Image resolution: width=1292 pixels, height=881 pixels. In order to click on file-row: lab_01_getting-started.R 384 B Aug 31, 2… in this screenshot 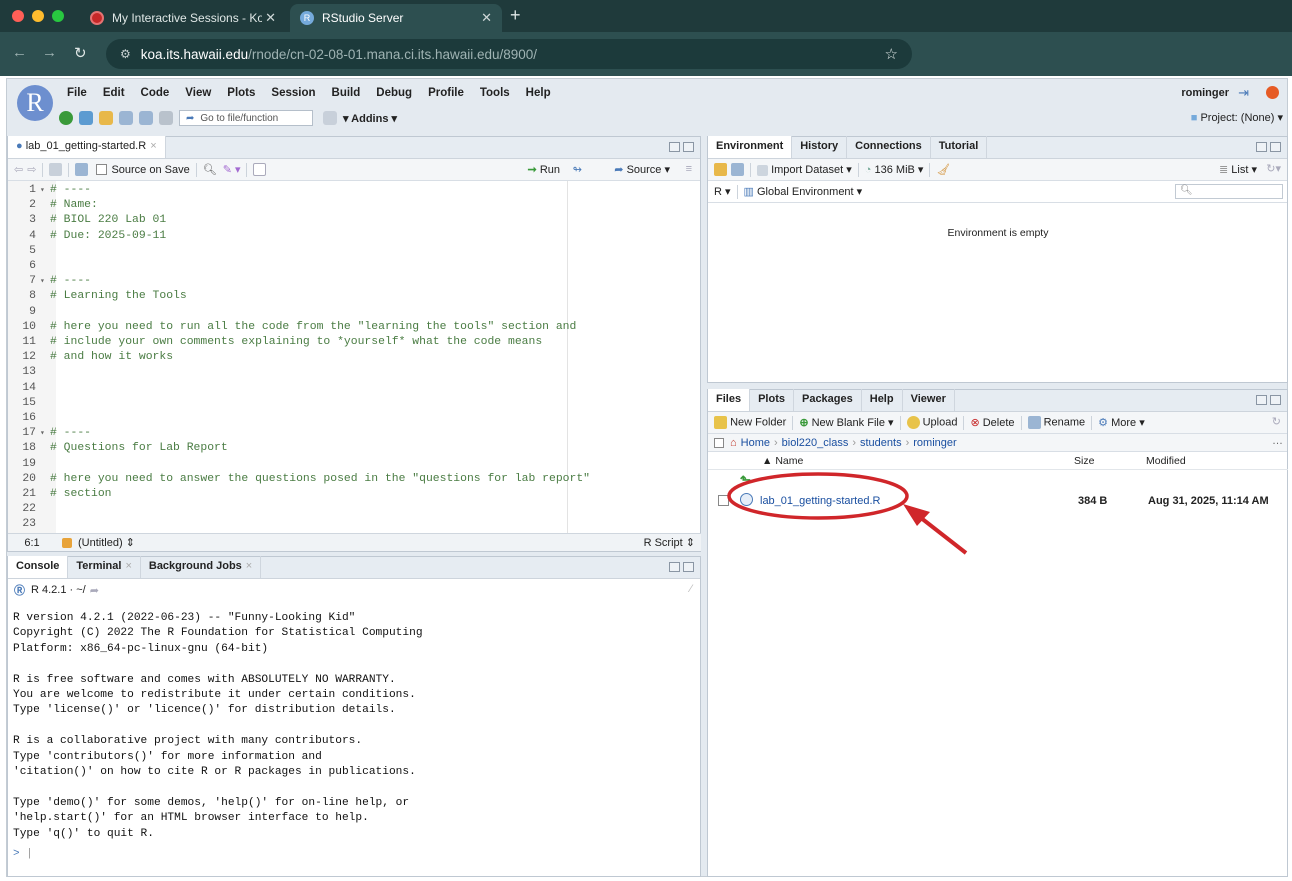, I will do `click(995, 503)`.